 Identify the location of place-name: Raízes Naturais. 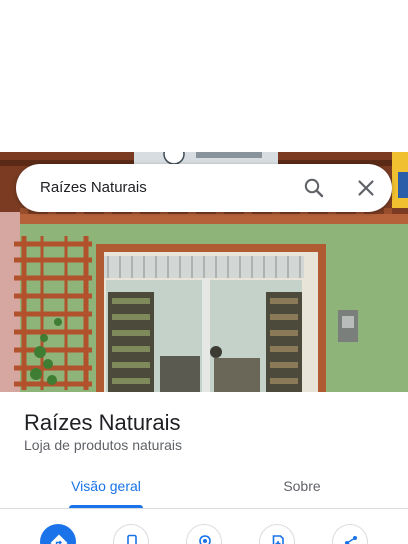
(102, 422).